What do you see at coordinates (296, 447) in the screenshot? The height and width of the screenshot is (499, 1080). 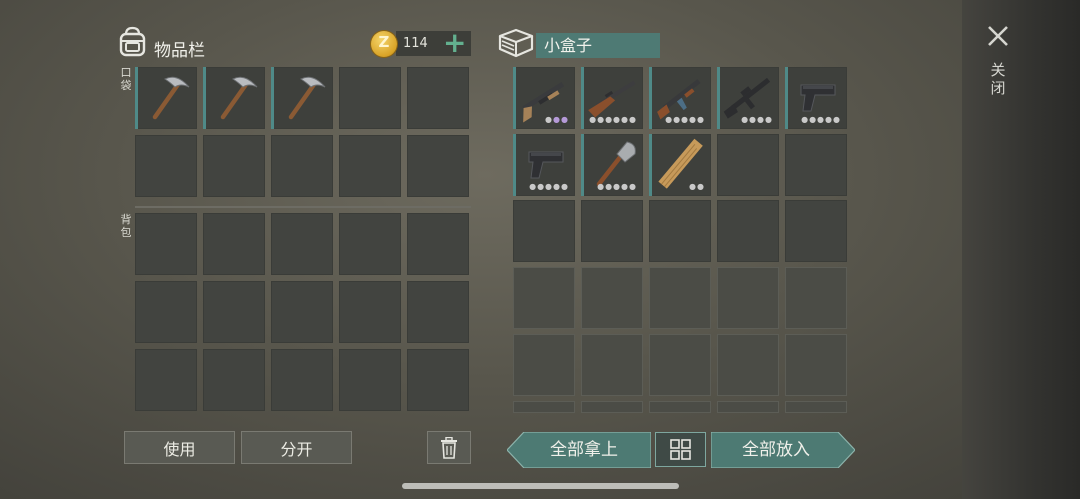 I see `split-button: 分开` at bounding box center [296, 447].